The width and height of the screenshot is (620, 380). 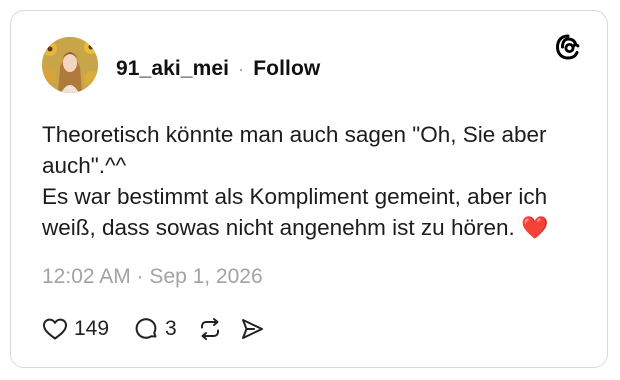 I want to click on post-text-line-2: auch".^^, so click(x=84, y=165).